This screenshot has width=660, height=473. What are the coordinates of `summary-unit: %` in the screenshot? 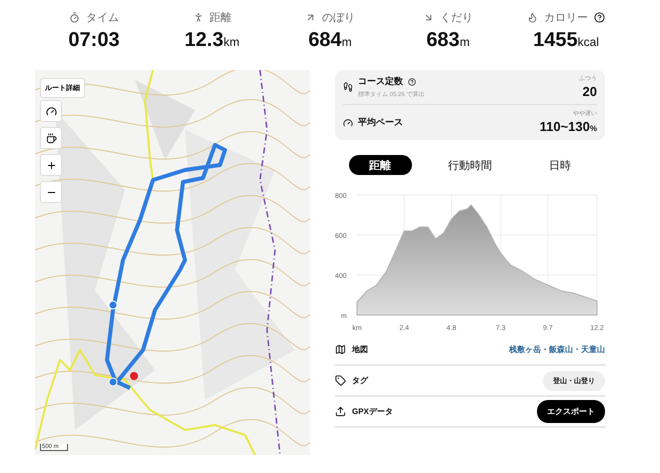 It's located at (593, 128).